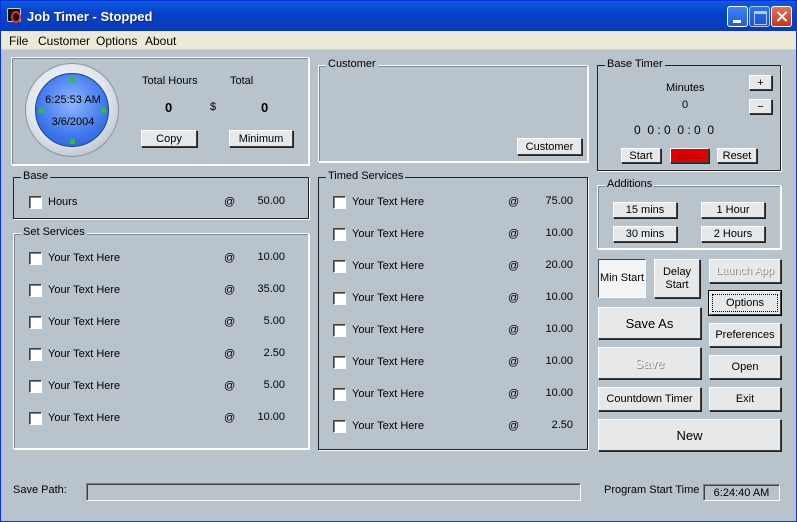  I want to click on new-button: New, so click(689, 435).